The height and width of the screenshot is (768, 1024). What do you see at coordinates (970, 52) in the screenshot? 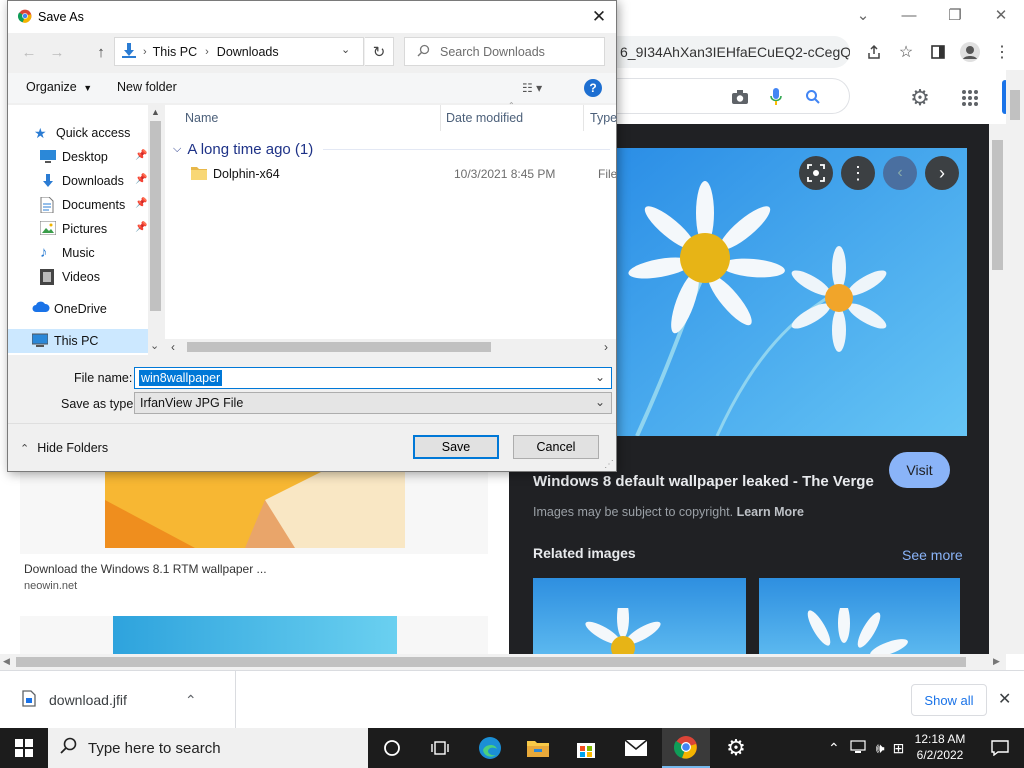
I see `profile-icon` at bounding box center [970, 52].